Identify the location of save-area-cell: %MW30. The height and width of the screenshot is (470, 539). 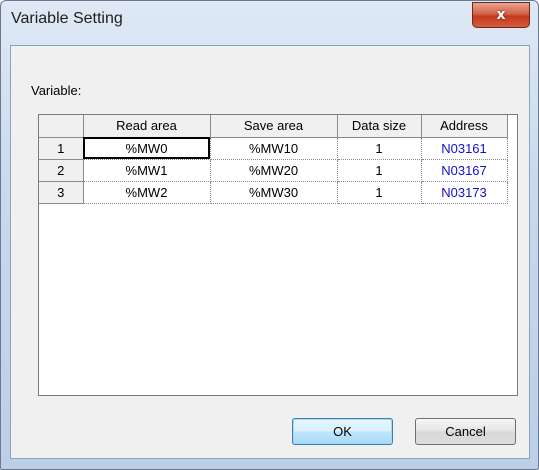
(274, 192).